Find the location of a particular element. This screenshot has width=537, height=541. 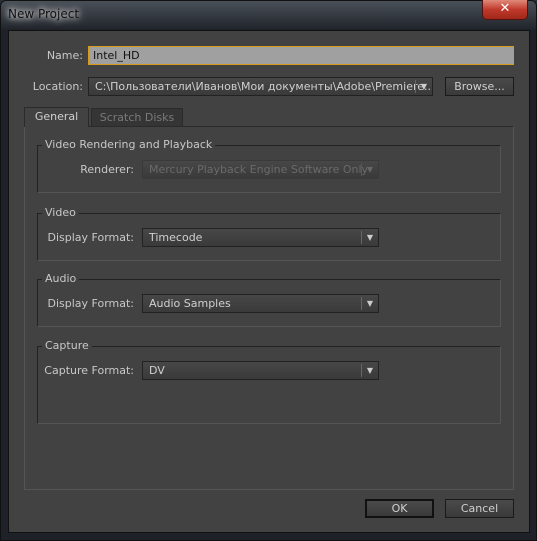

video-display-format-select: Timecode ▼ is located at coordinates (260, 237).